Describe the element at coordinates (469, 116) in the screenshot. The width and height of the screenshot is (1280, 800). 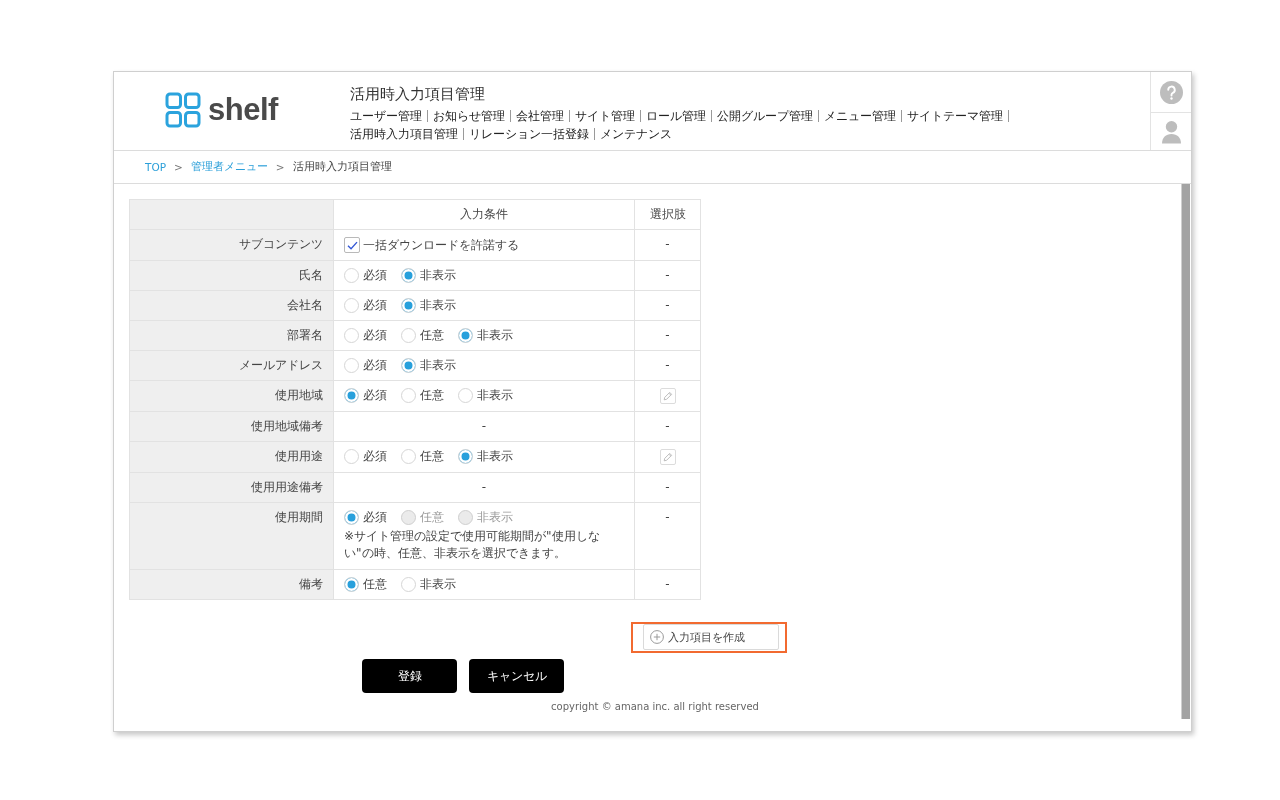
I see `nav-link: お知らせ管理` at that location.